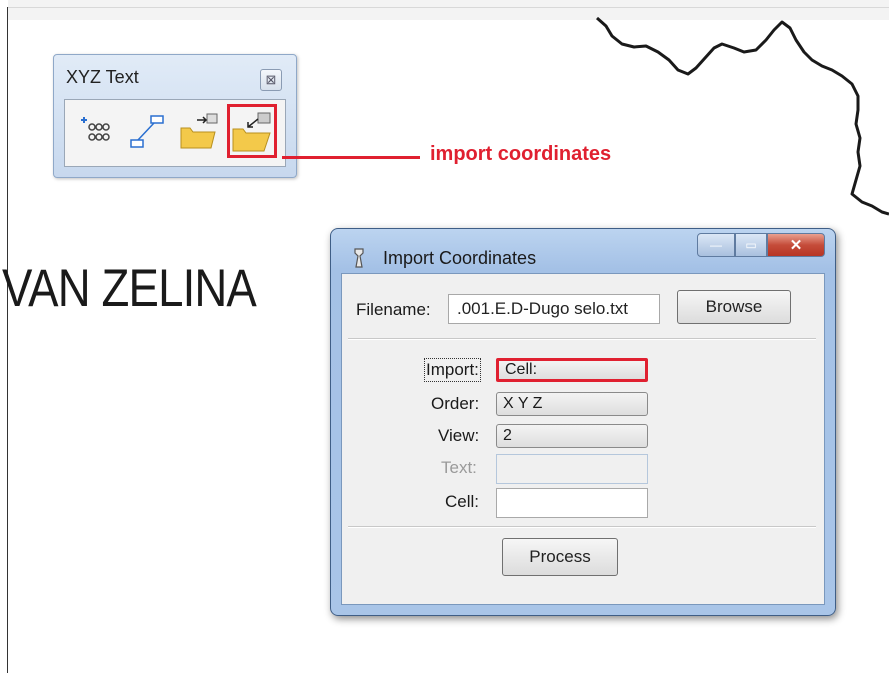  Describe the element at coordinates (455, 403) in the screenshot. I see `order-label: Order:` at that location.